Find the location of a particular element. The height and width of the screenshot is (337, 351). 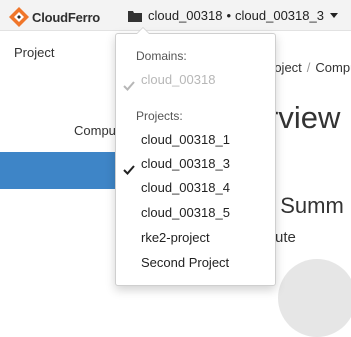

context-domain: cloud_00318 is located at coordinates (185, 15).